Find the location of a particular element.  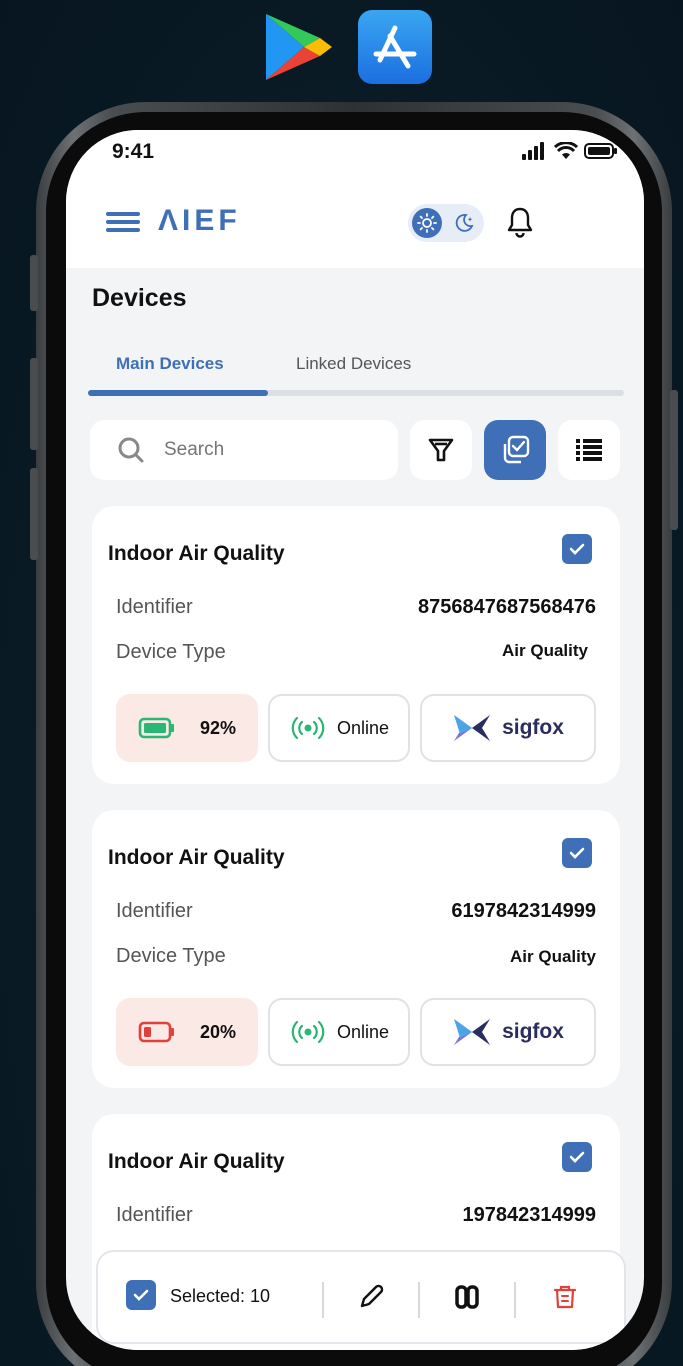

power-button is located at coordinates (674, 460).